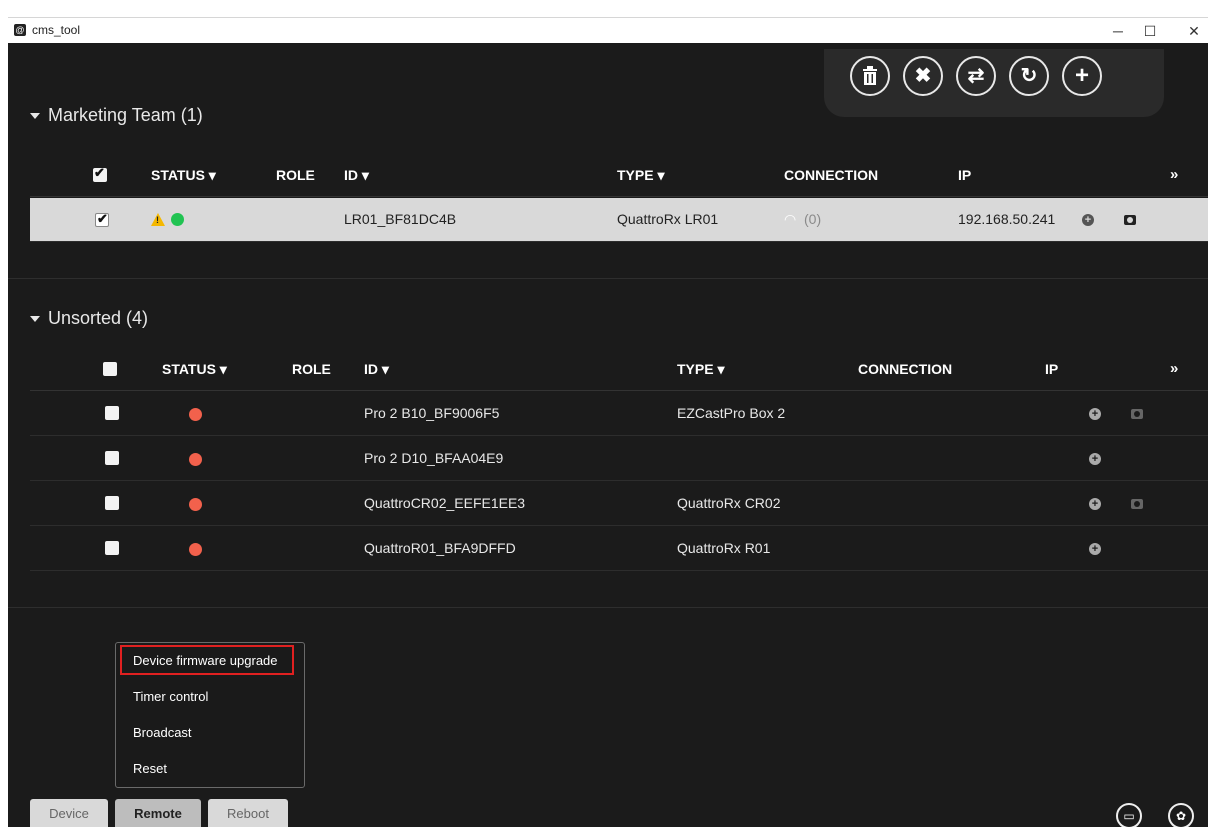 This screenshot has width=1208, height=827. I want to click on table-row: QuattroCR02_EEFE1EE3 QuattroRx CR02 +, so click(619, 504).